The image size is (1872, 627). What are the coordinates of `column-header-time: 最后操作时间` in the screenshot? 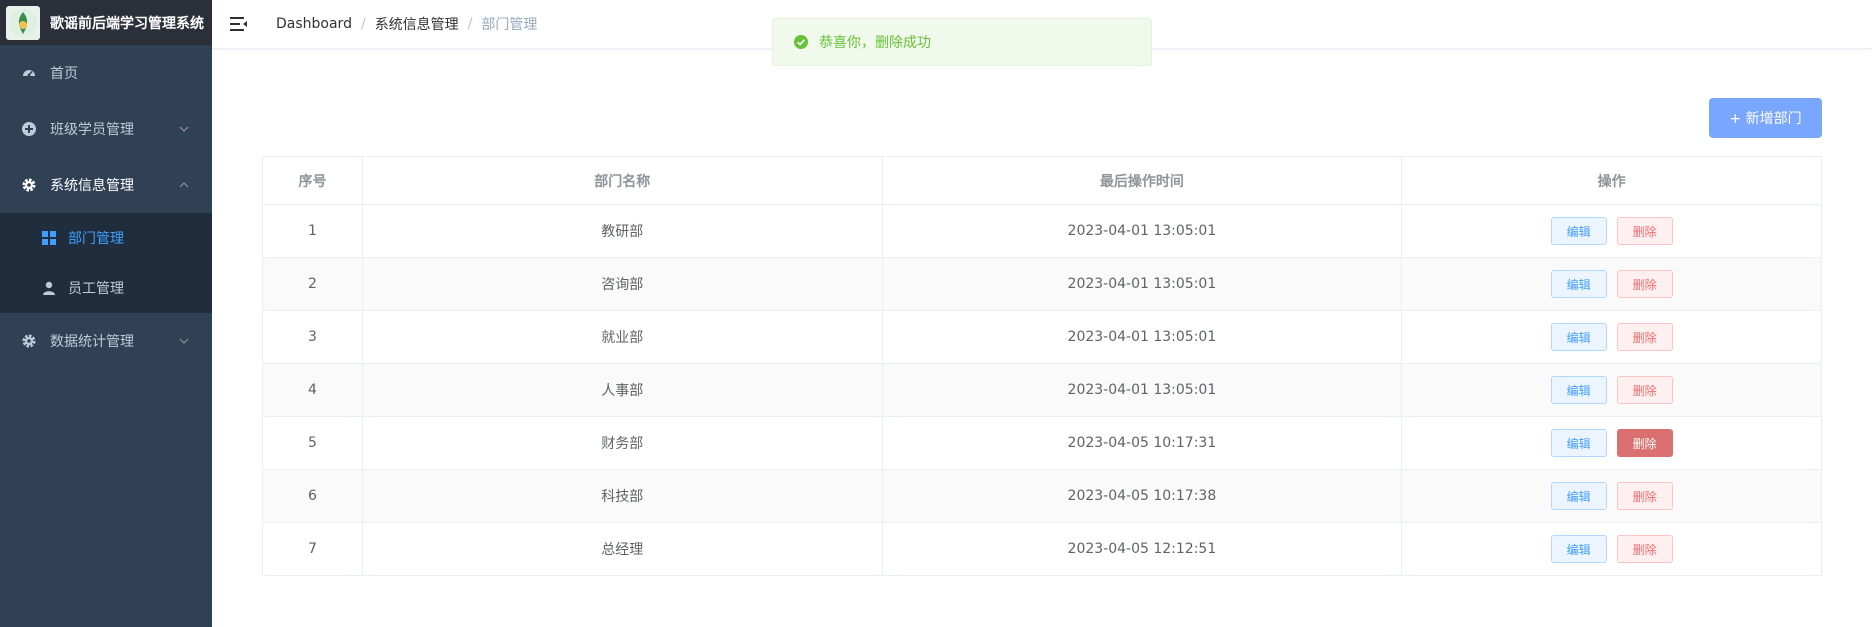 It's located at (1142, 180).